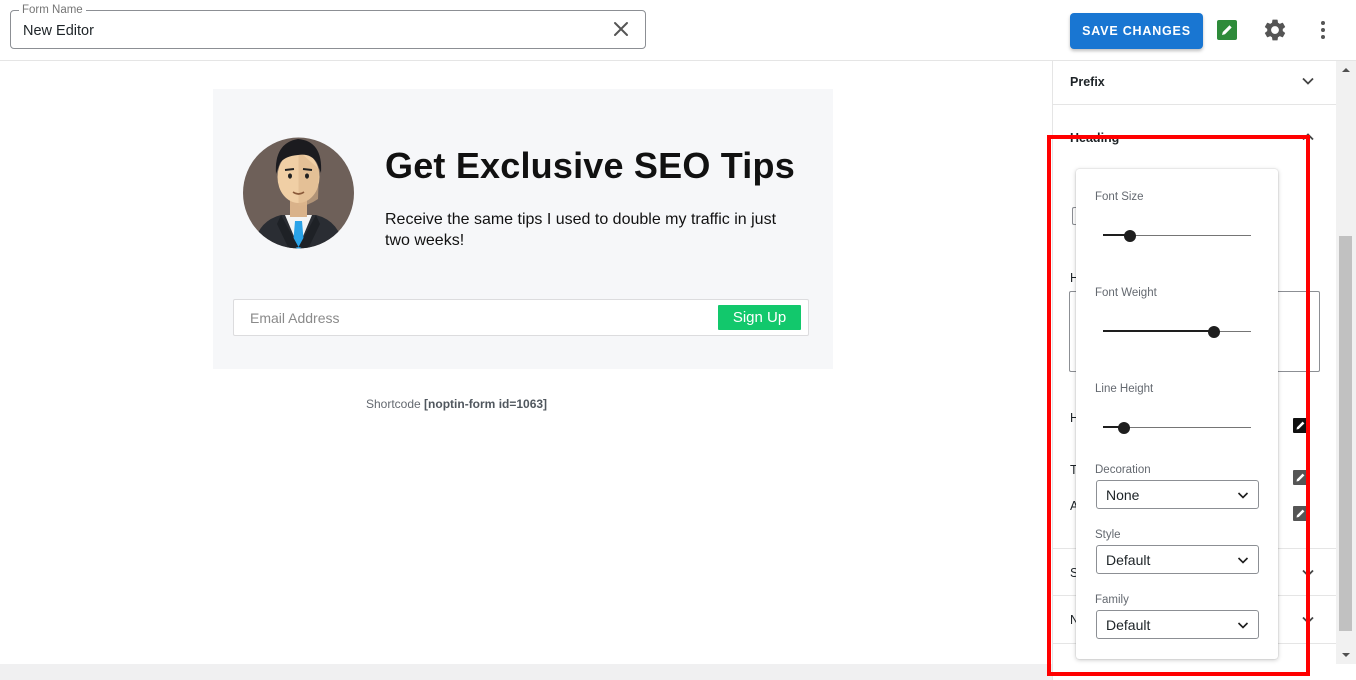 This screenshot has width=1356, height=680. Describe the element at coordinates (1177, 428) in the screenshot. I see `line-height-slider` at that location.